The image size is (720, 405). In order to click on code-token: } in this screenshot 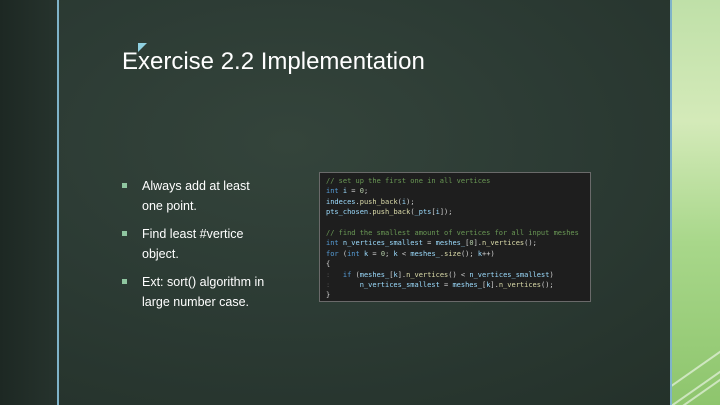, I will do `click(328, 295)`.